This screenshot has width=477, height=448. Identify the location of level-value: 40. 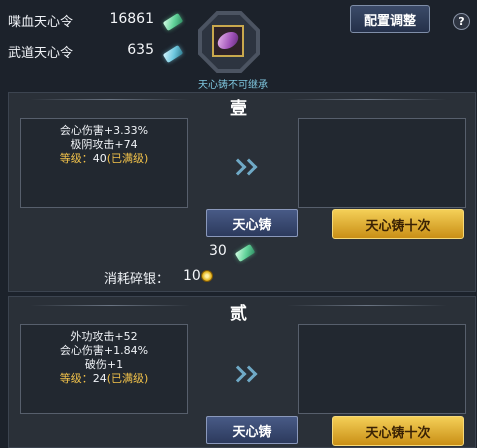
(99, 158).